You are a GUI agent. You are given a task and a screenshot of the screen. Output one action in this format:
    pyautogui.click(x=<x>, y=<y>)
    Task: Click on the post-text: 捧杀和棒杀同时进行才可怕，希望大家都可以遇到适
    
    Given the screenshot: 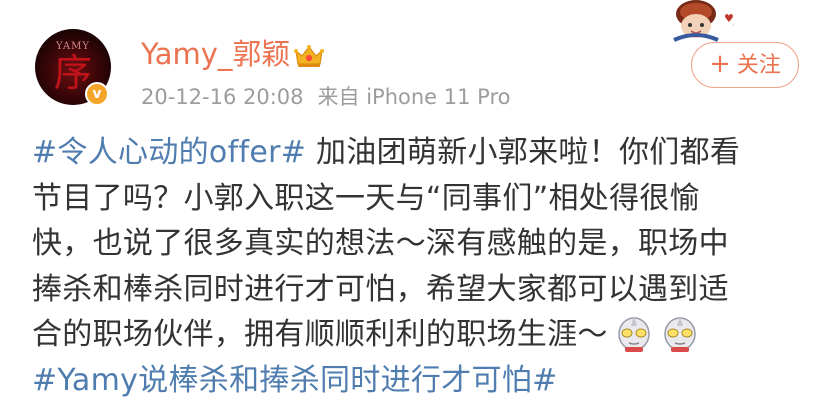 What is the action you would take?
    pyautogui.click(x=380, y=289)
    